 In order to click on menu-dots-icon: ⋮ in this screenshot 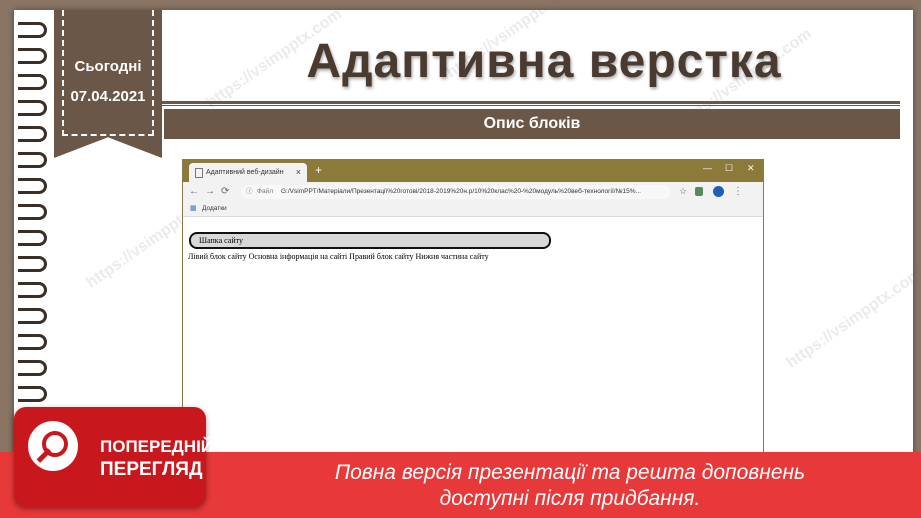, I will do `click(738, 191)`.